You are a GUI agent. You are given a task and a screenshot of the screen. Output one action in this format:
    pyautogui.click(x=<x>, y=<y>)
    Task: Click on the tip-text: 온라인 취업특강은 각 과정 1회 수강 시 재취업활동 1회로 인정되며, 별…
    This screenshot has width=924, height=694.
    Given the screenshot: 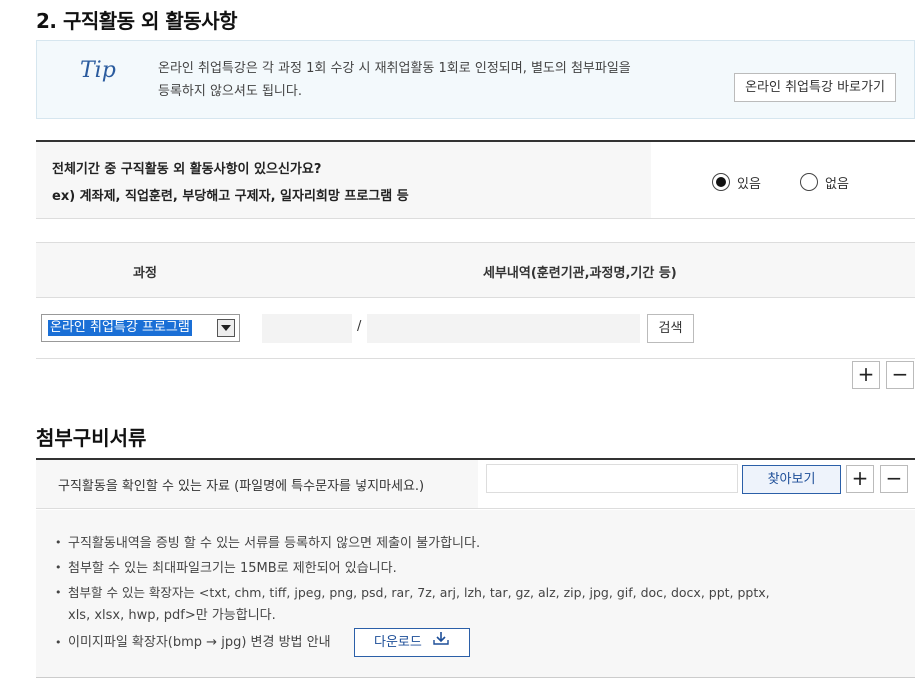 What is the action you would take?
    pyautogui.click(x=438, y=80)
    